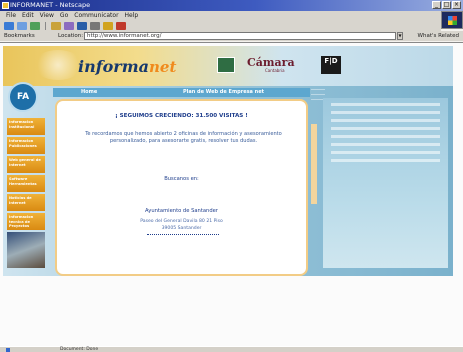  Describe the element at coordinates (35, 25) in the screenshot. I see `reload-icon` at that location.